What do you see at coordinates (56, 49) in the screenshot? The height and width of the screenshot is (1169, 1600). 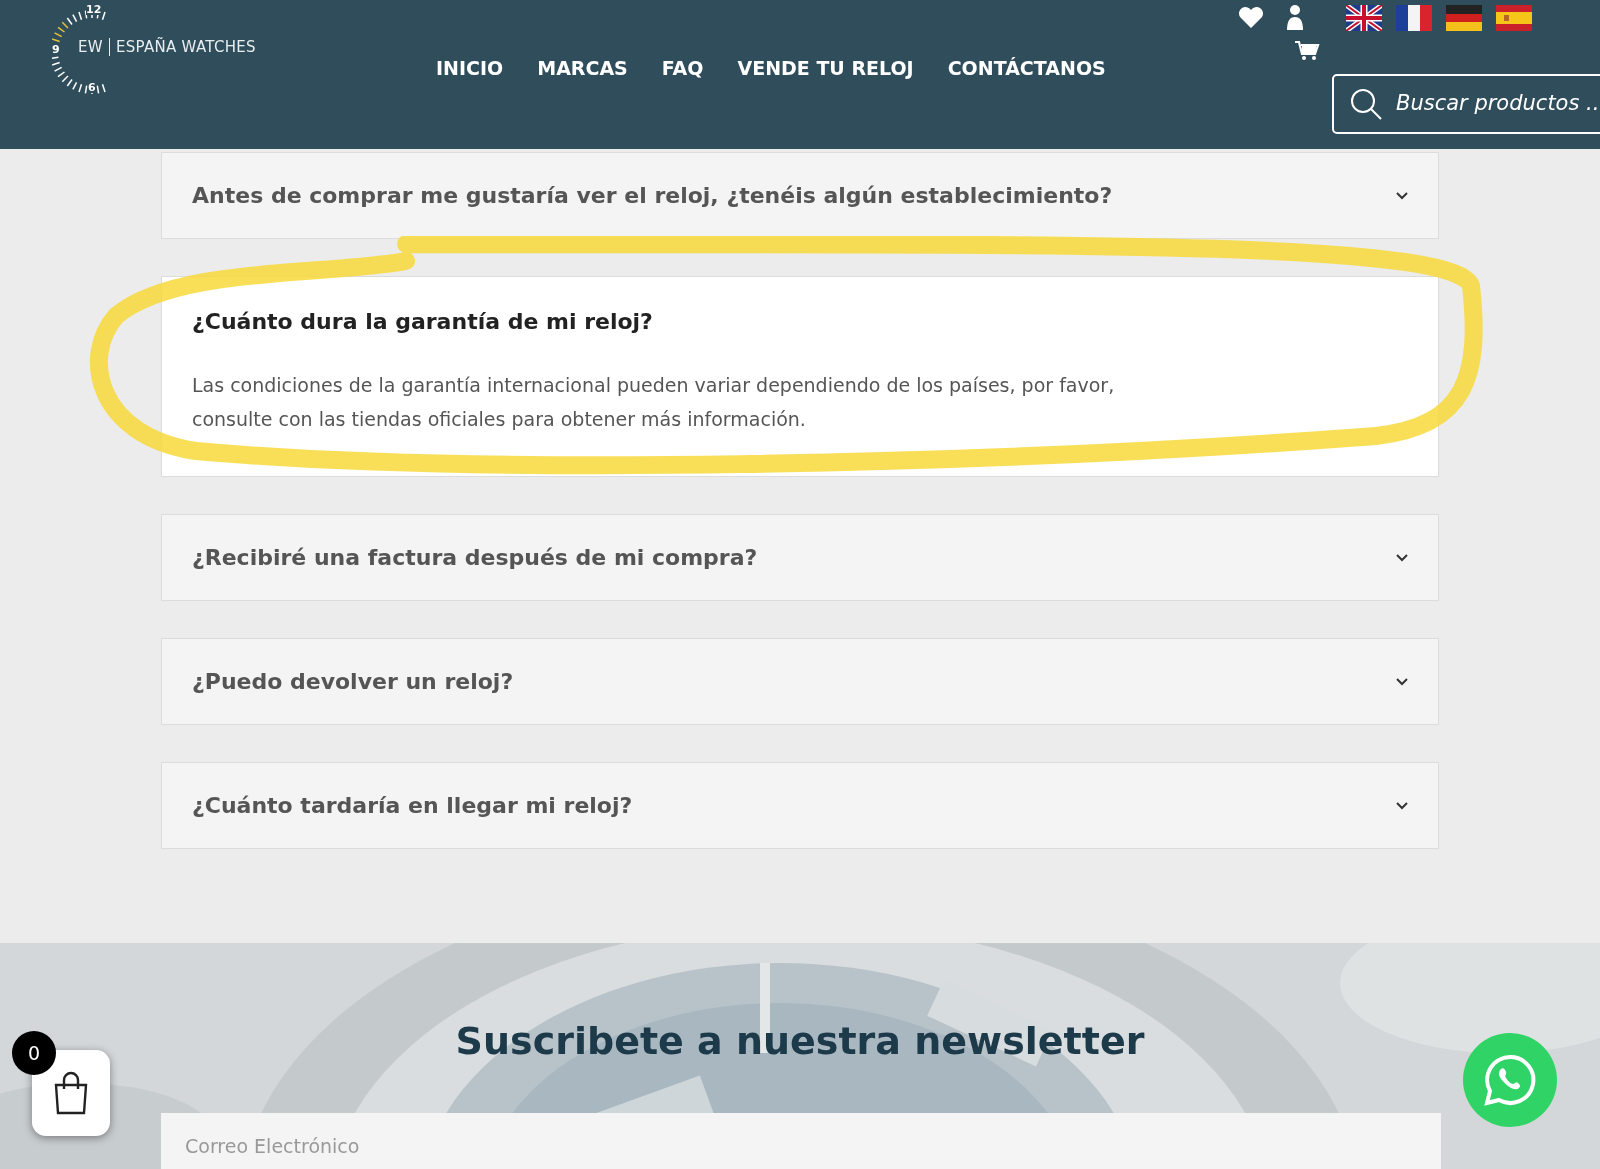 I see `dial-number: 9` at bounding box center [56, 49].